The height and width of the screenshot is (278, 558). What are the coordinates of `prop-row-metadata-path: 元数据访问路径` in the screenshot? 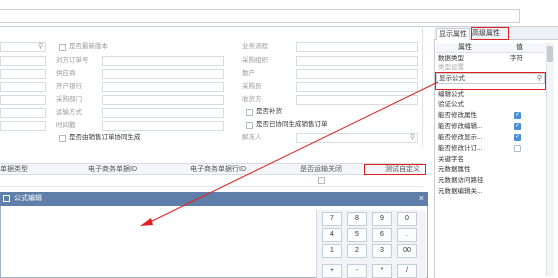 It's located at (490, 180).